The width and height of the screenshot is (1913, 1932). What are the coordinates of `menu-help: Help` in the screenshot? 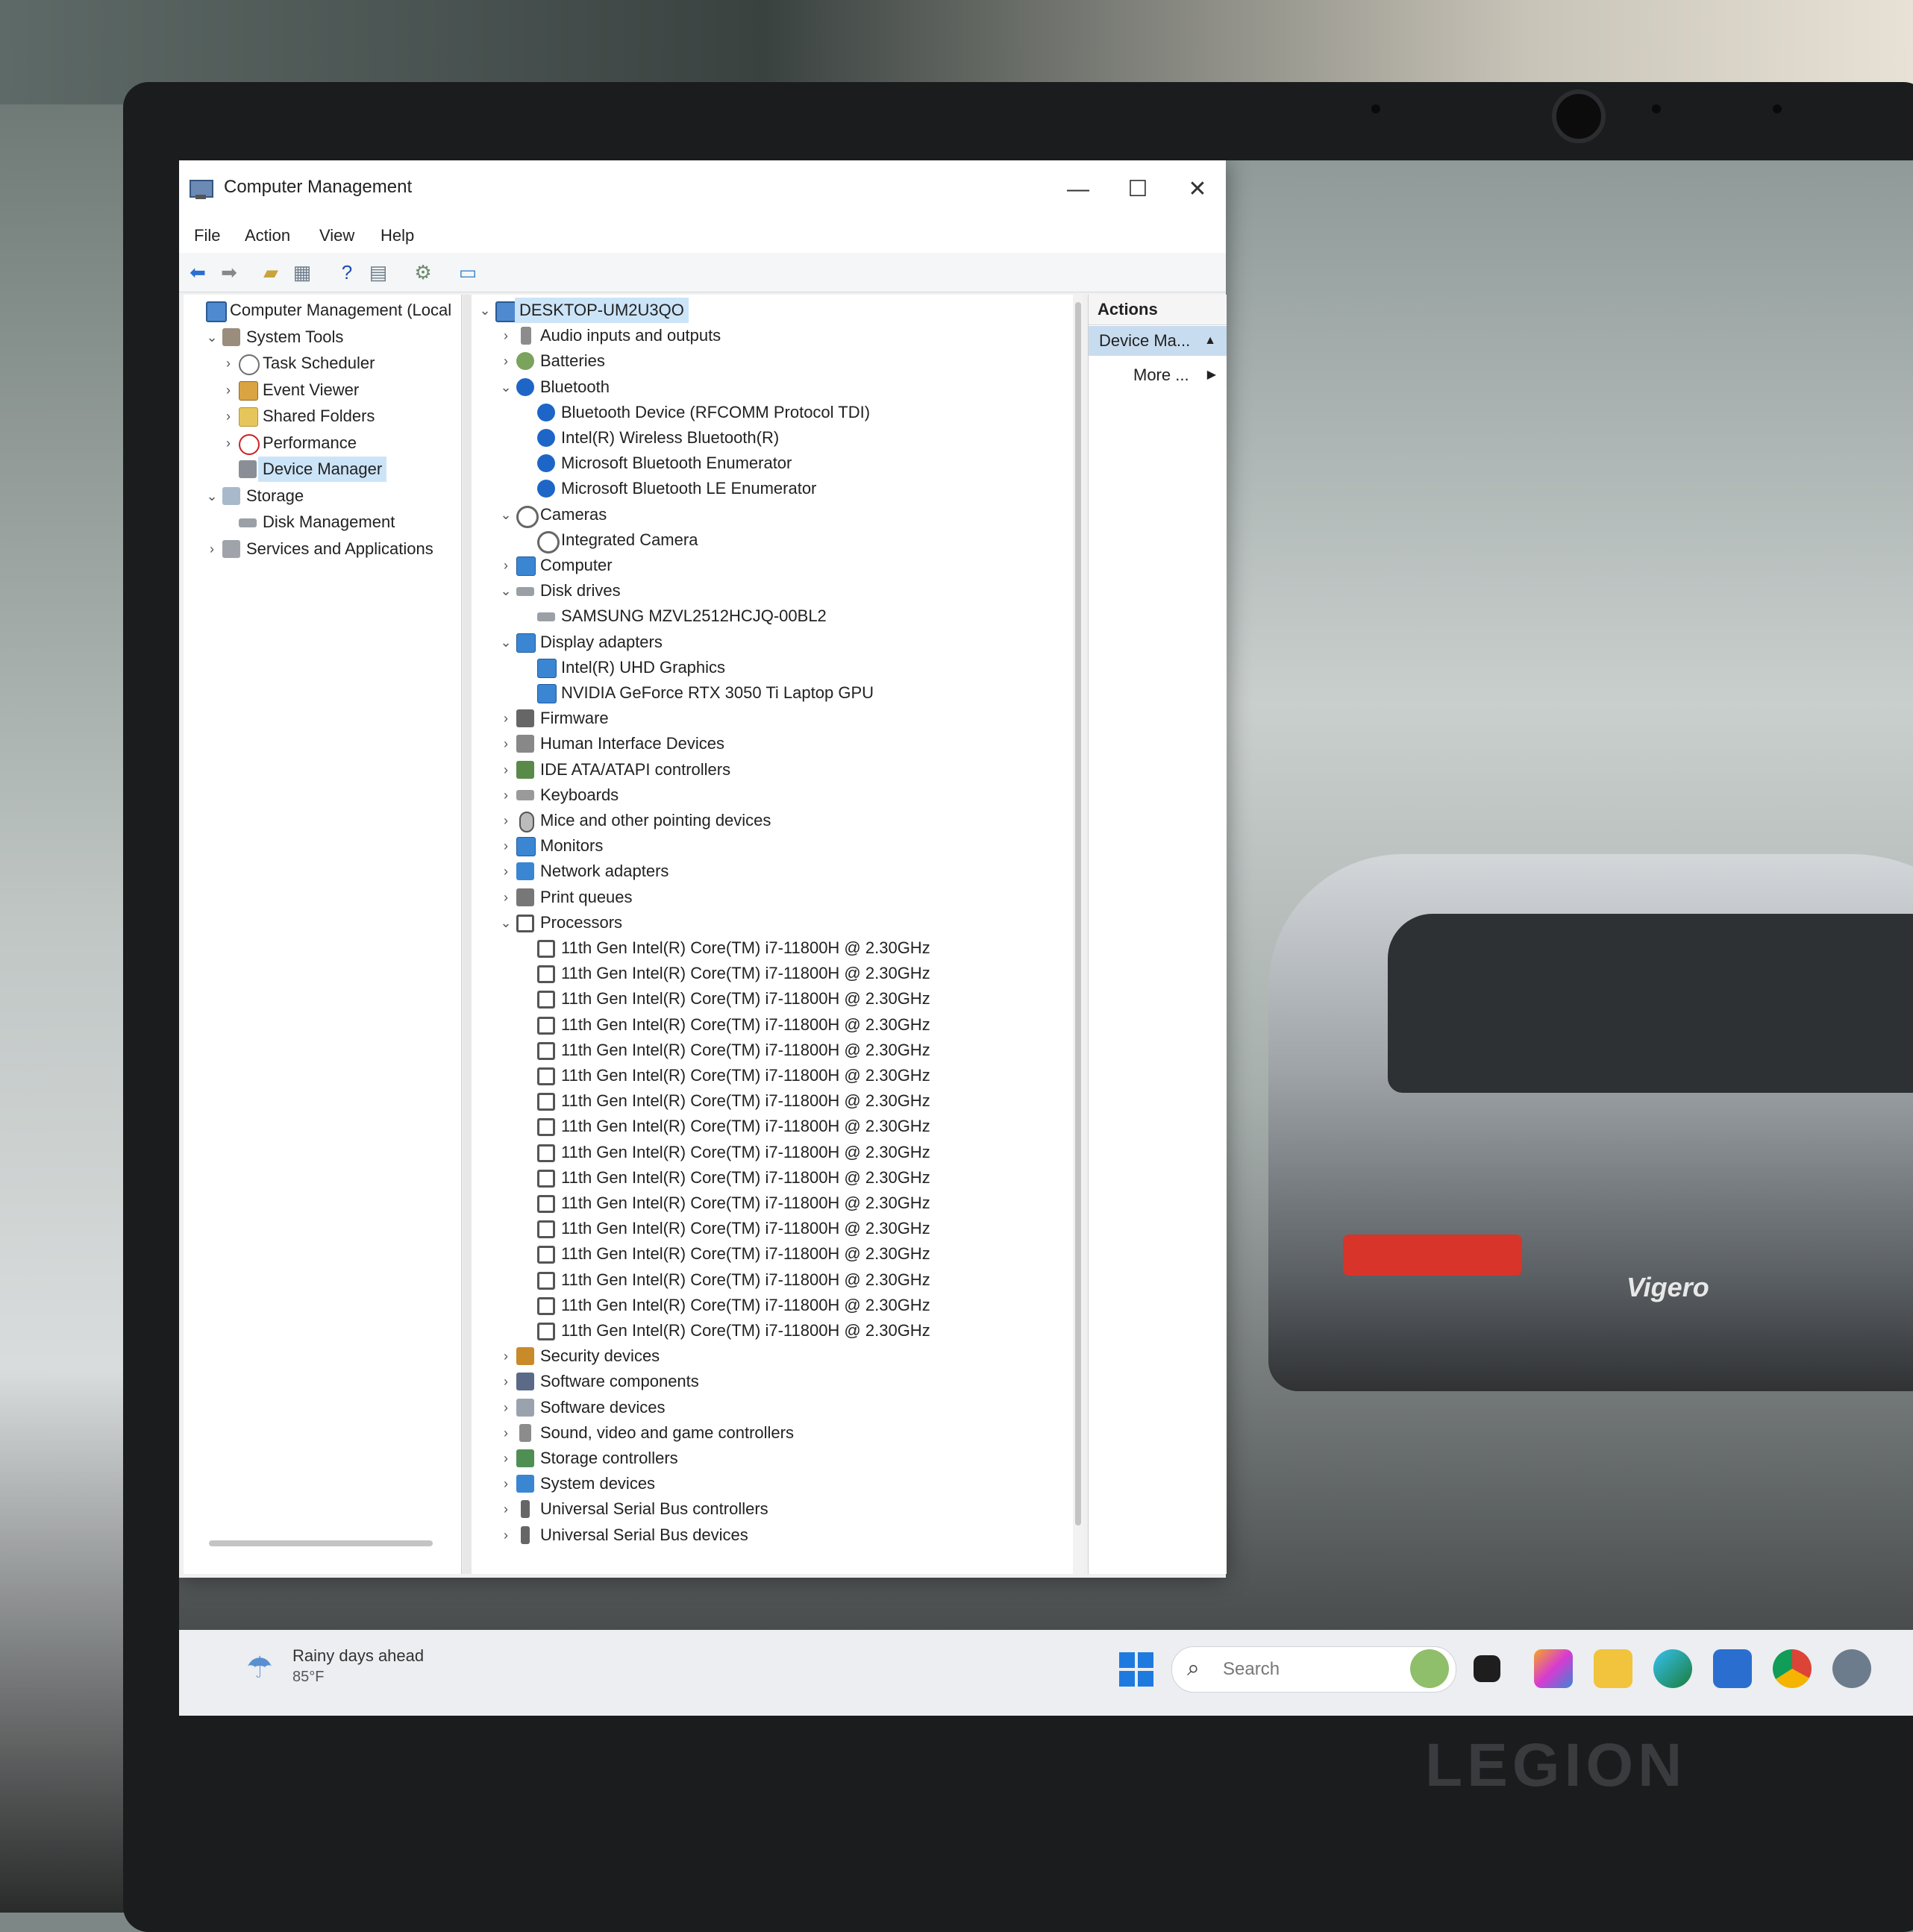 It's located at (397, 236).